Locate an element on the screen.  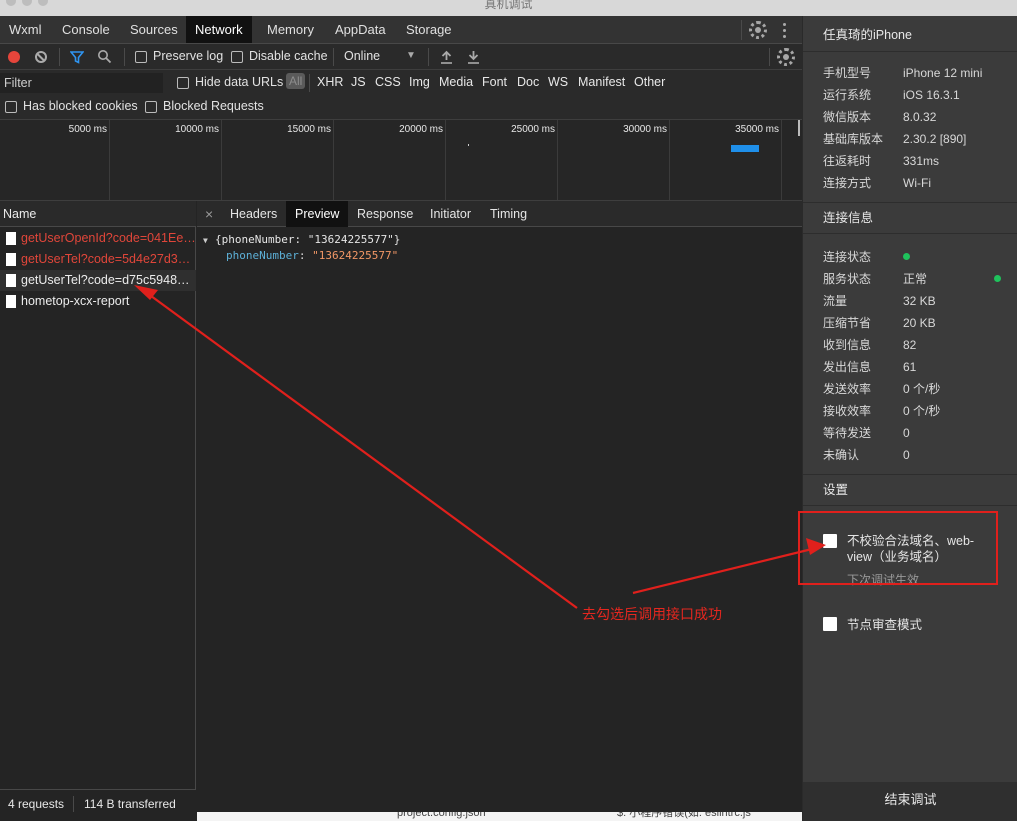
arrow-line is located at coordinates (722, 571).